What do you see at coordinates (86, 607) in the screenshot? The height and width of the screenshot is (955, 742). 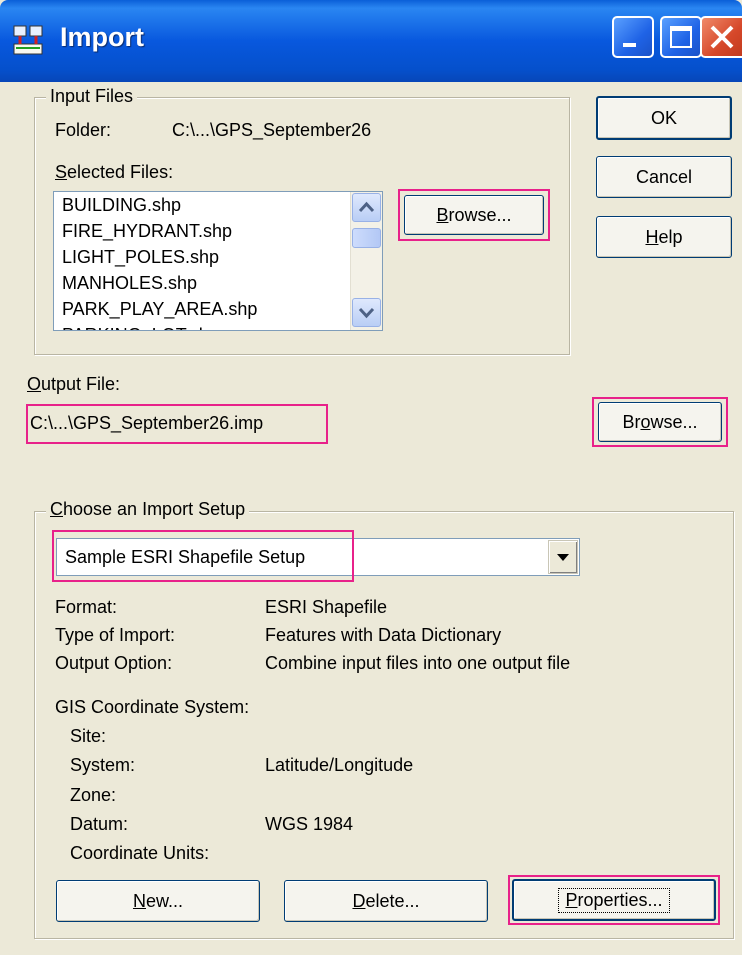 I see `format-label: Format:` at bounding box center [86, 607].